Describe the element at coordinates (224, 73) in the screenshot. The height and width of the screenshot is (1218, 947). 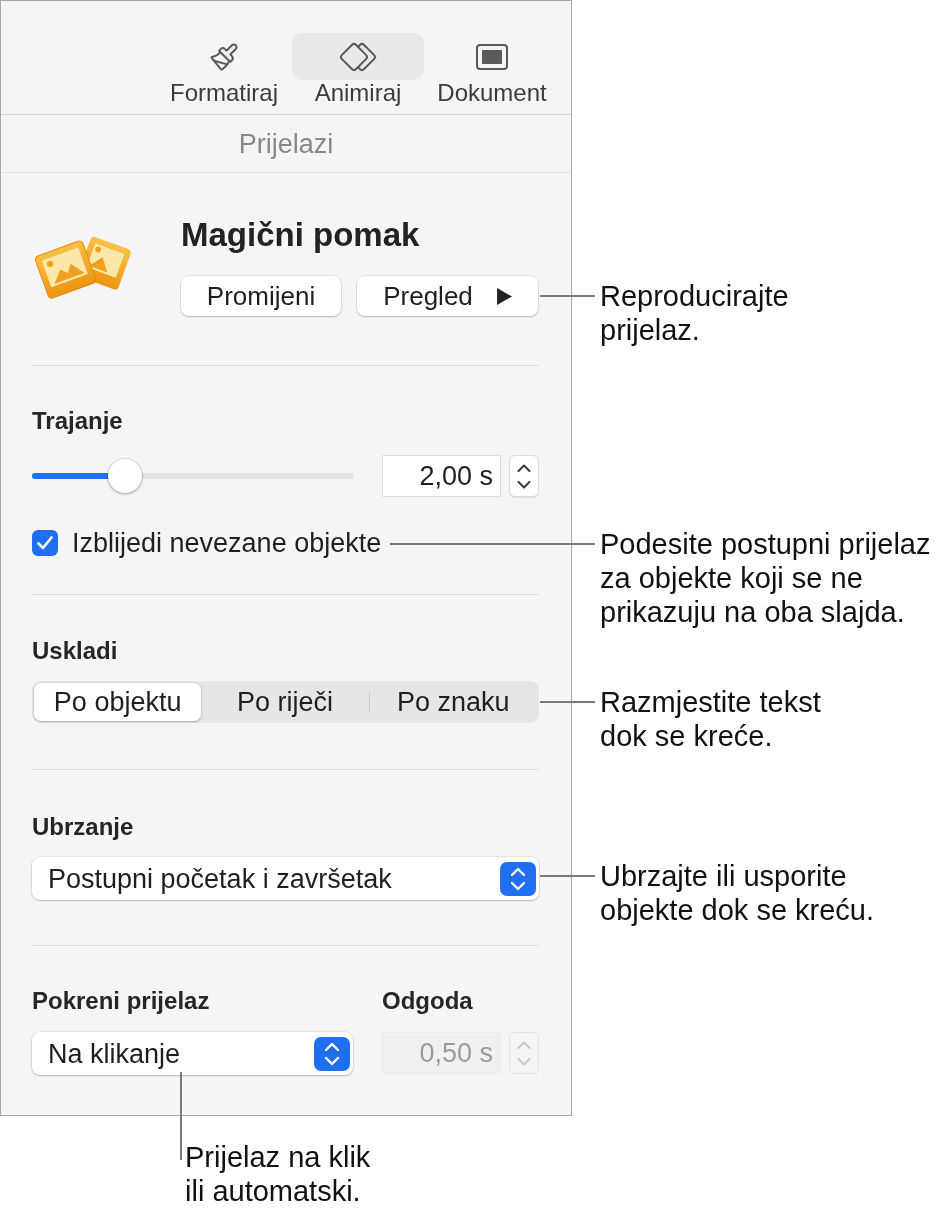
I see `toolbar-tab: Formatiraj` at that location.